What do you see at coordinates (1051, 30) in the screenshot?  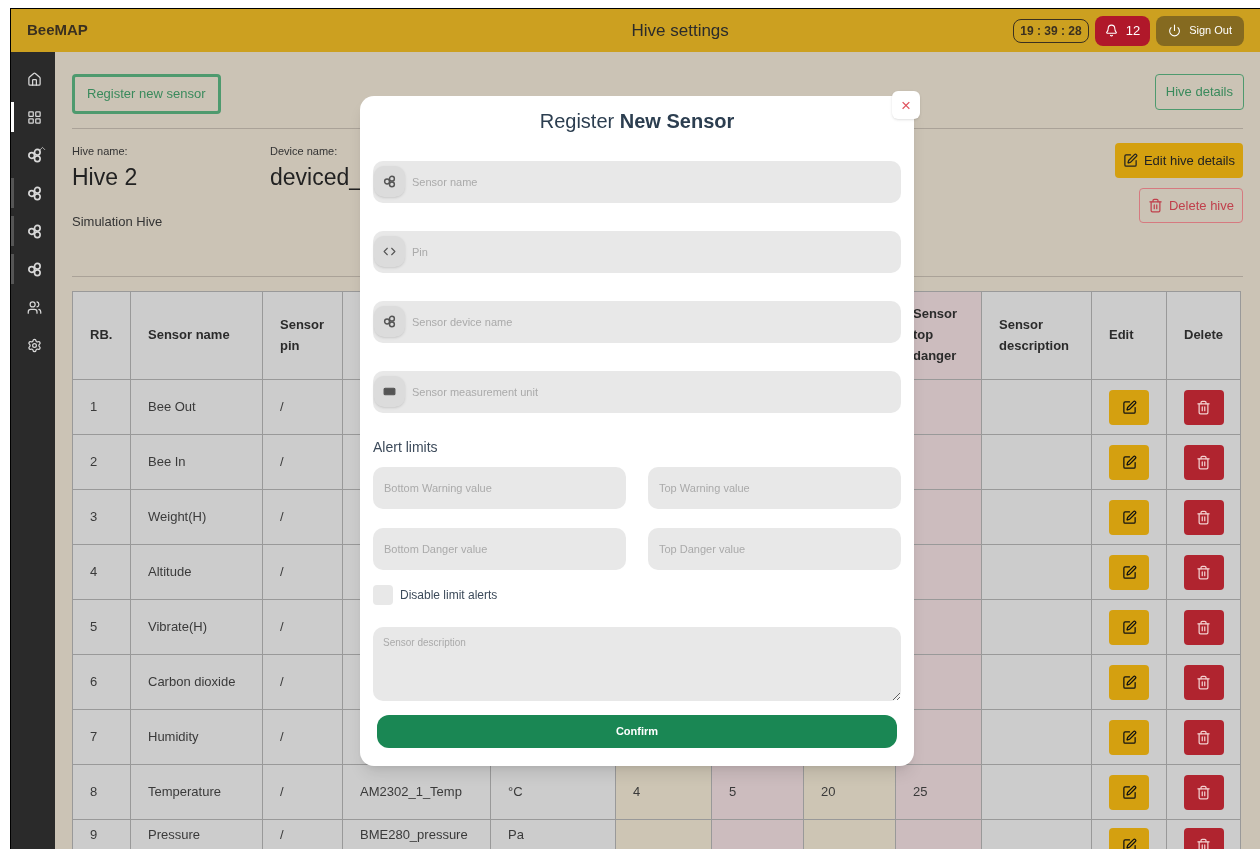 I see `clock: 19 : 39 : 28` at bounding box center [1051, 30].